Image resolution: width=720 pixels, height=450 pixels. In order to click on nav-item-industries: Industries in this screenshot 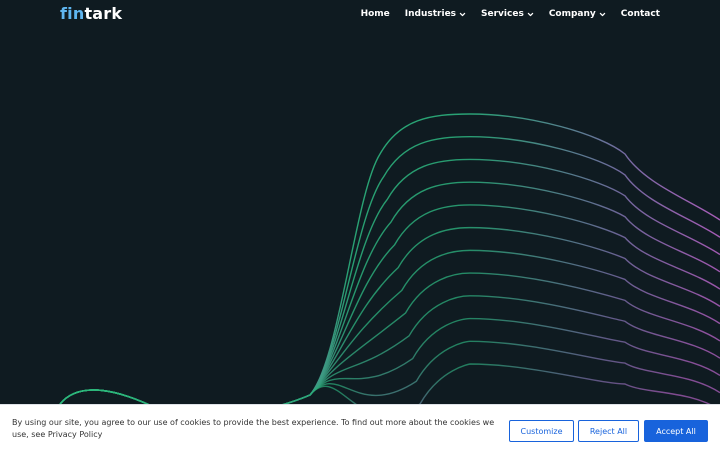, I will do `click(435, 14)`.